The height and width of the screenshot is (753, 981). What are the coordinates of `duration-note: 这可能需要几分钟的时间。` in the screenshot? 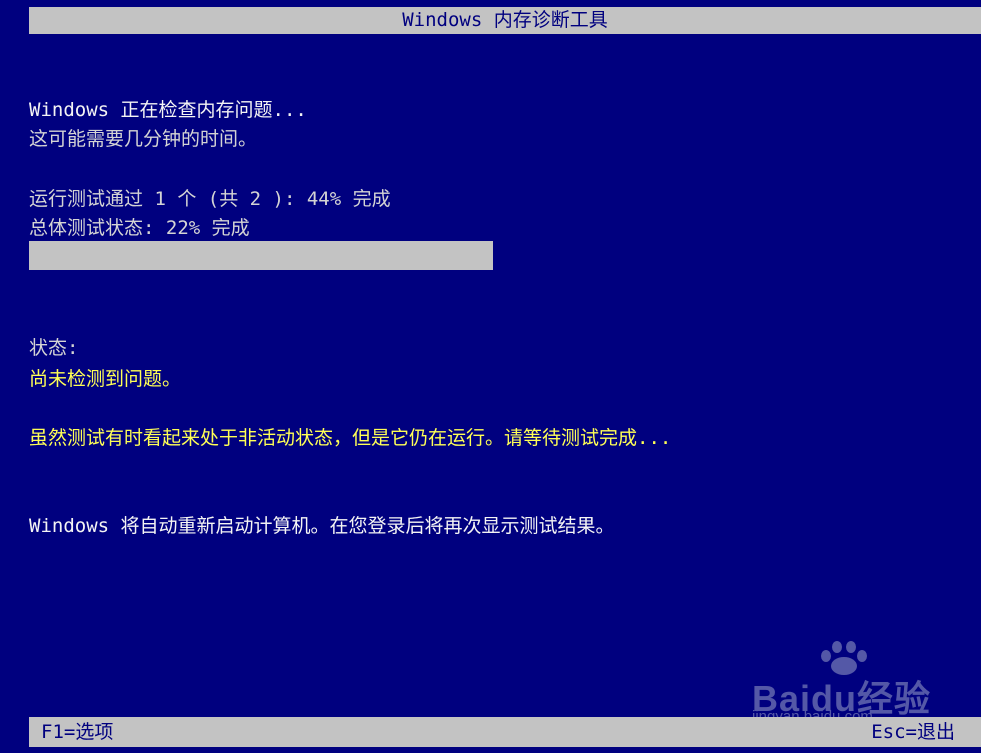 It's located at (143, 139).